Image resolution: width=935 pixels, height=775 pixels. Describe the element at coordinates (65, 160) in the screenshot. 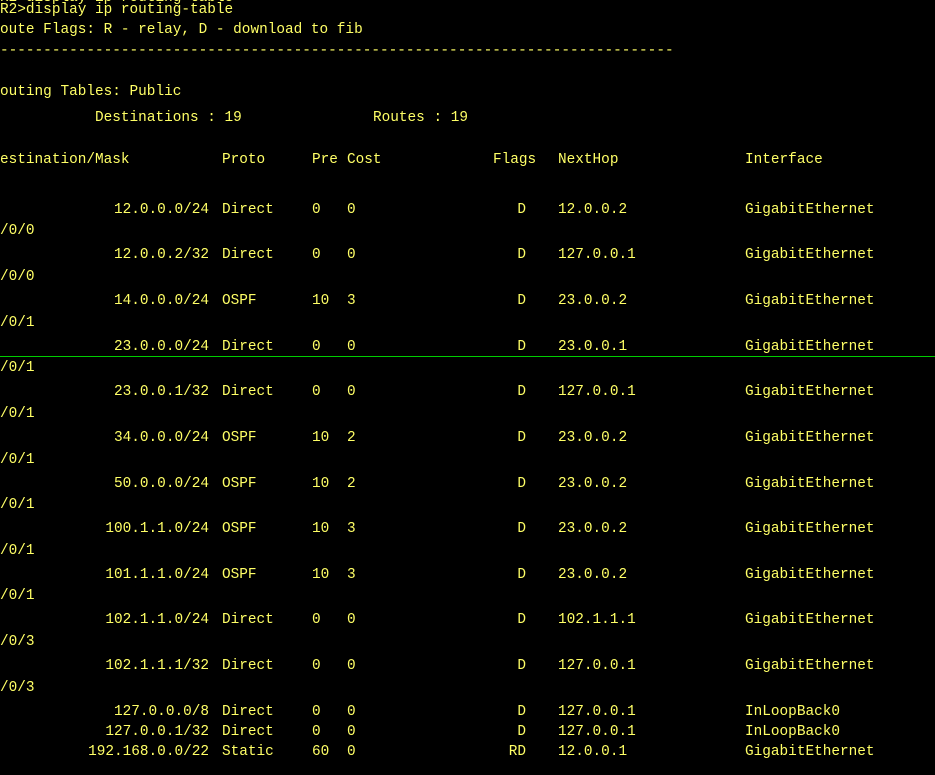

I see `header-destination: estination/Mask` at that location.